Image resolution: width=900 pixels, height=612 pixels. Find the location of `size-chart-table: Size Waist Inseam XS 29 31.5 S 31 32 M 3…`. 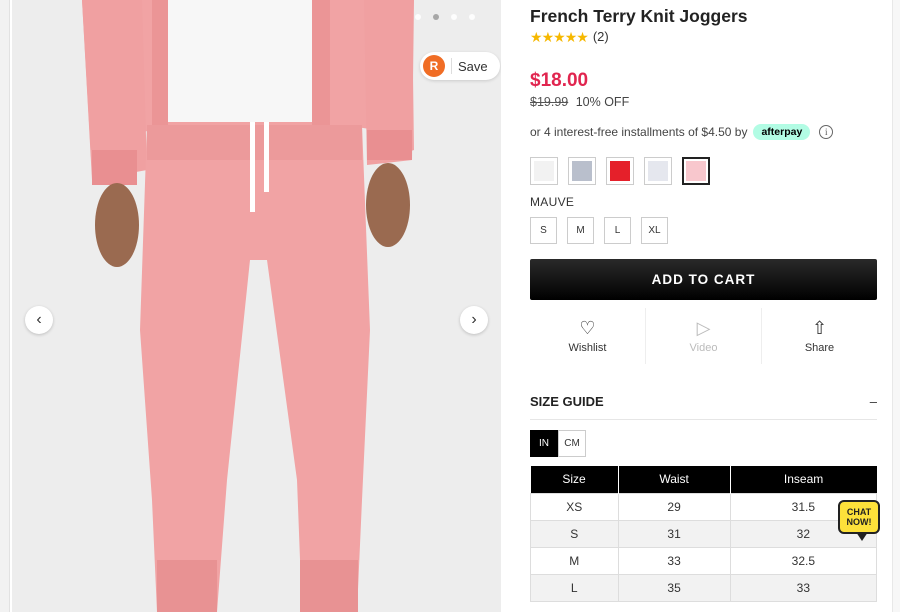

size-chart-table: Size Waist Inseam XS 29 31.5 S 31 32 M 3… is located at coordinates (704, 534).